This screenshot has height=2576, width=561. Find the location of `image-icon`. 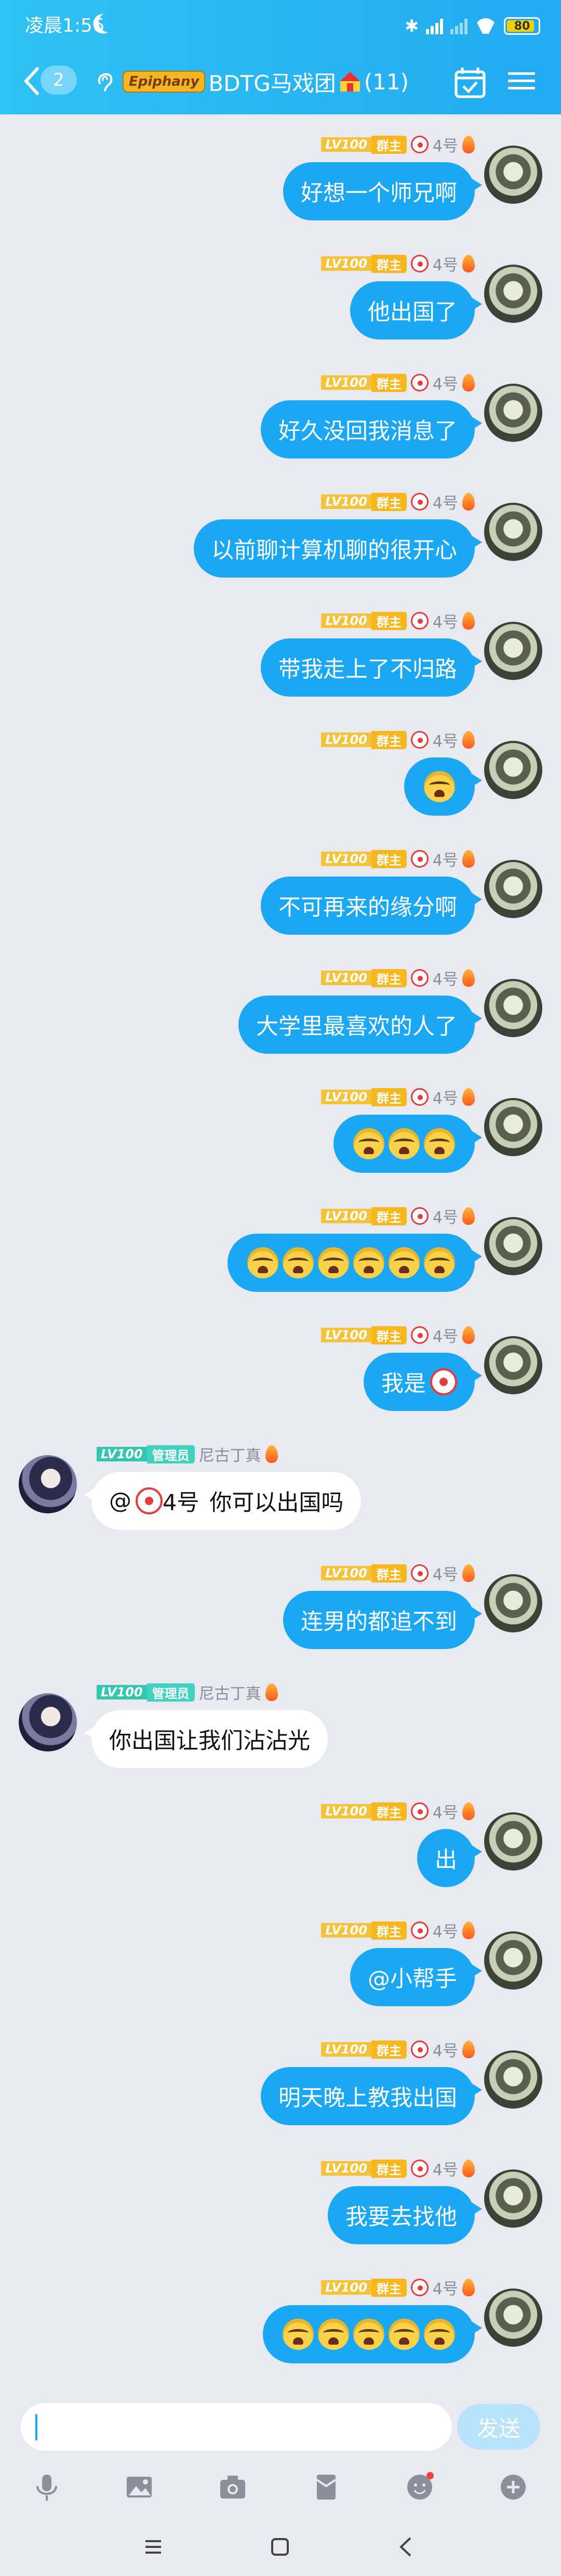

image-icon is located at coordinates (140, 2487).